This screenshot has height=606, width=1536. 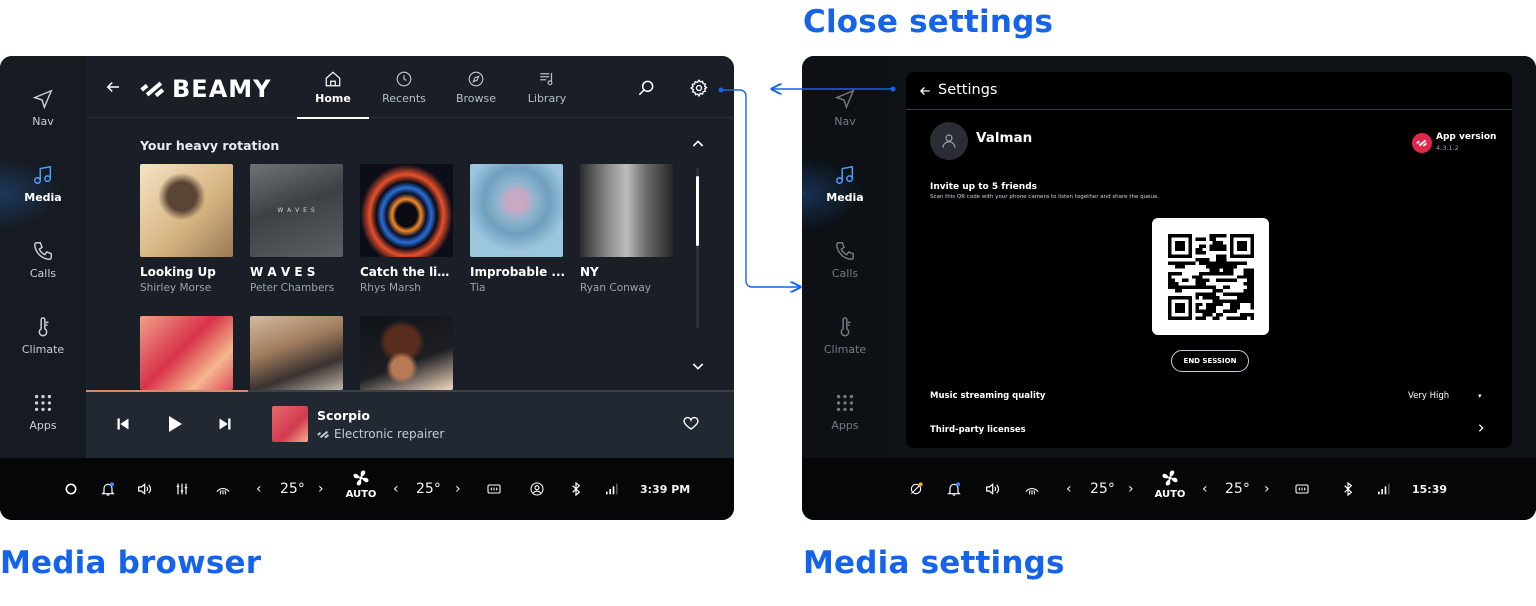 What do you see at coordinates (123, 424) in the screenshot?
I see `skip-previous-icon` at bounding box center [123, 424].